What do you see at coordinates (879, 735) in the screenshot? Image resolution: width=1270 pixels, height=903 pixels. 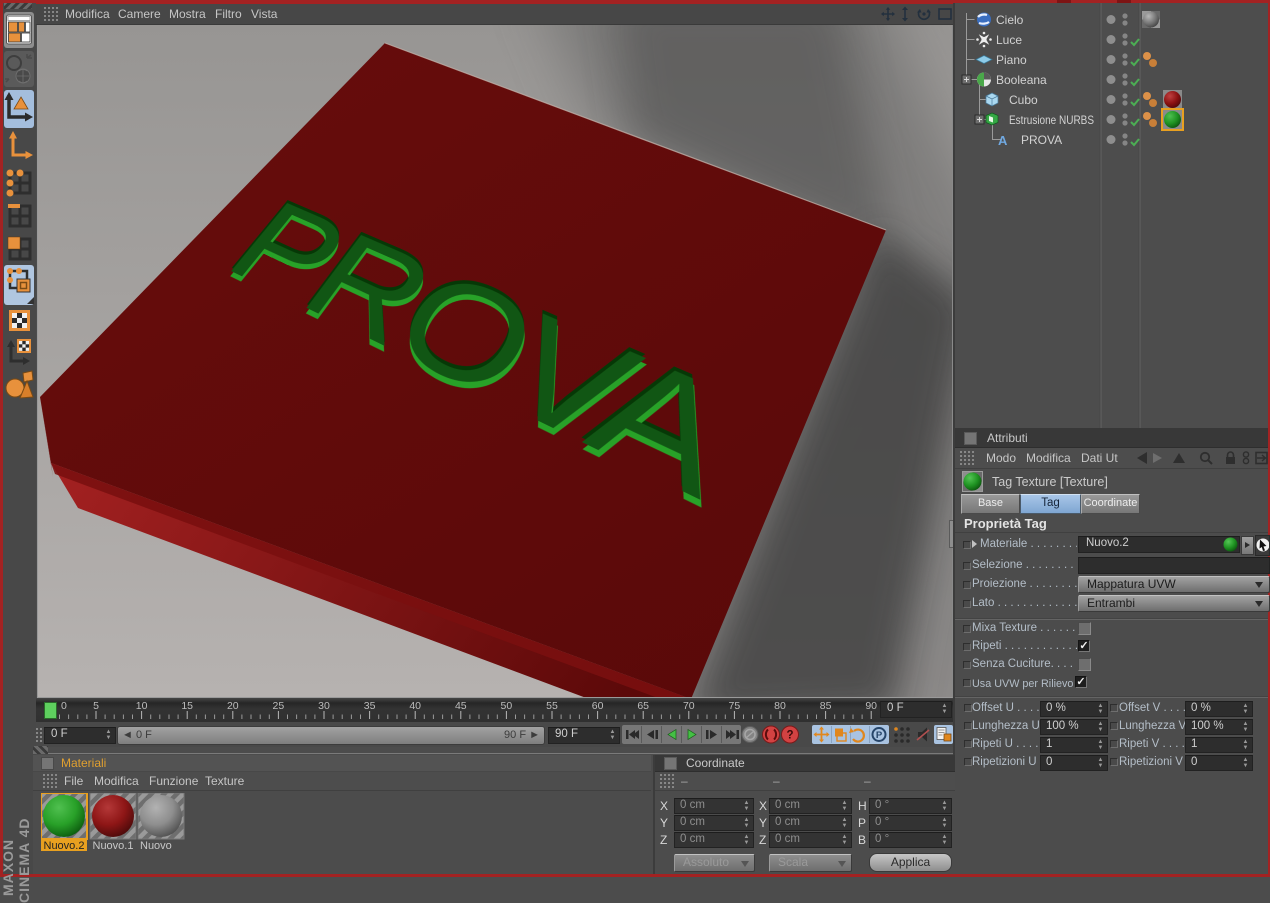 I see `svg-text: P` at bounding box center [879, 735].